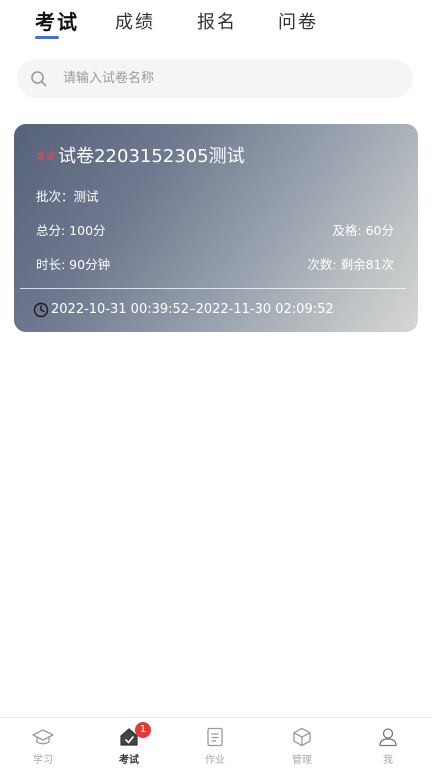 The height and width of the screenshot is (769, 432). What do you see at coordinates (39, 79) in the screenshot?
I see `search-icon` at bounding box center [39, 79].